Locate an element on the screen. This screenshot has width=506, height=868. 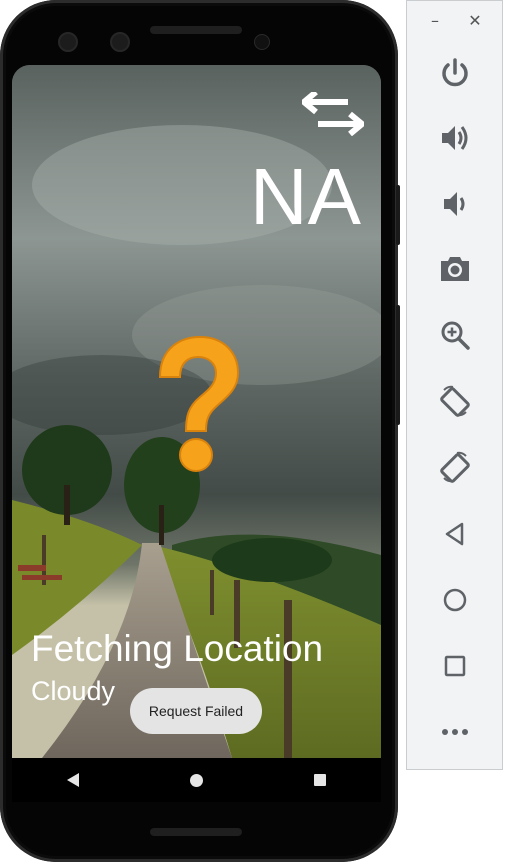
volume-down-button is located at coordinates (455, 204).